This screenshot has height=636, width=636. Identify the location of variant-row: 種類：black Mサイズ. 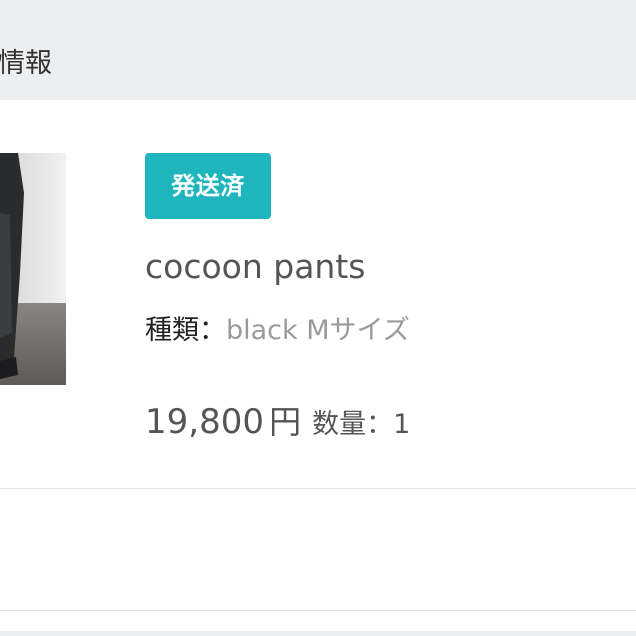
(277, 331).